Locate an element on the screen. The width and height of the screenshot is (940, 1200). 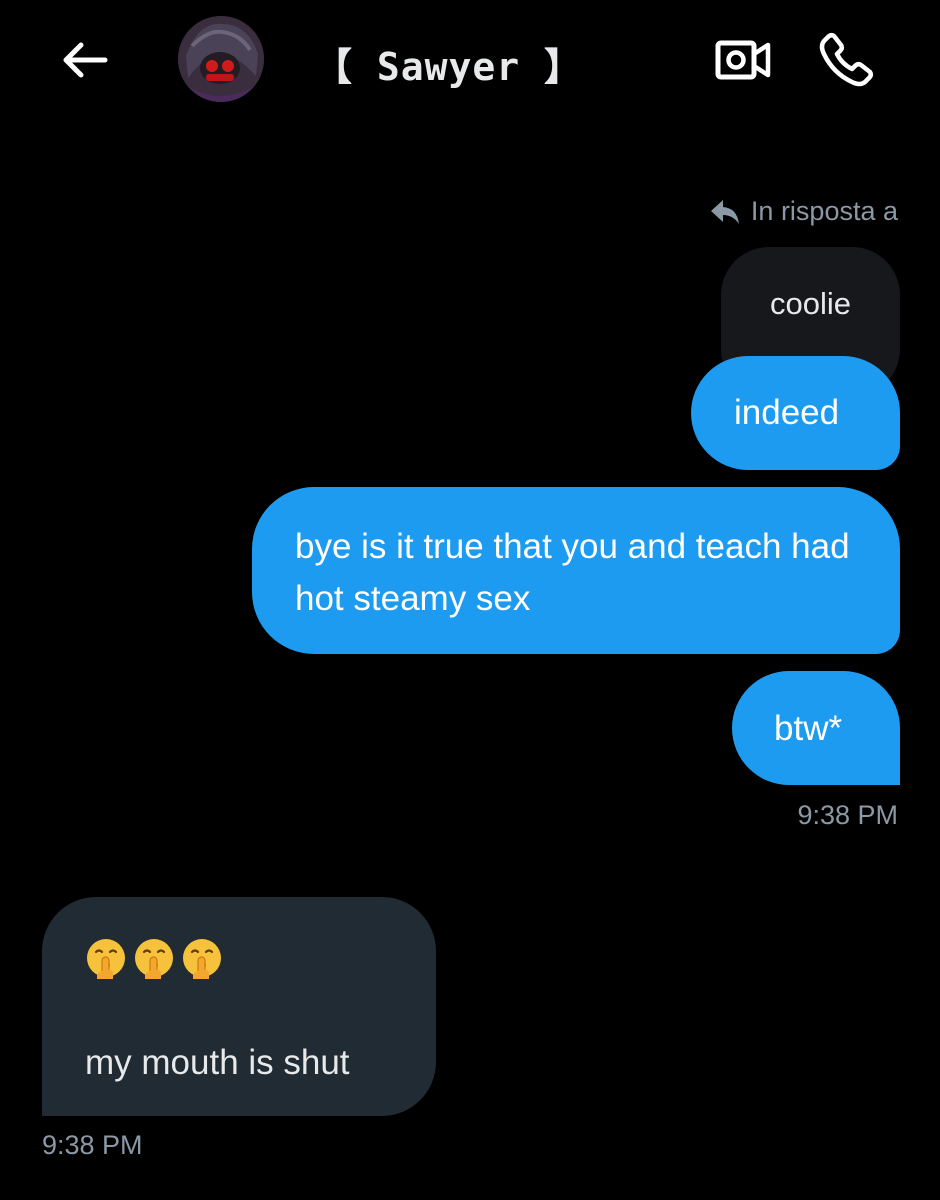
received-message: my mouth is shut is located at coordinates (239, 1006).